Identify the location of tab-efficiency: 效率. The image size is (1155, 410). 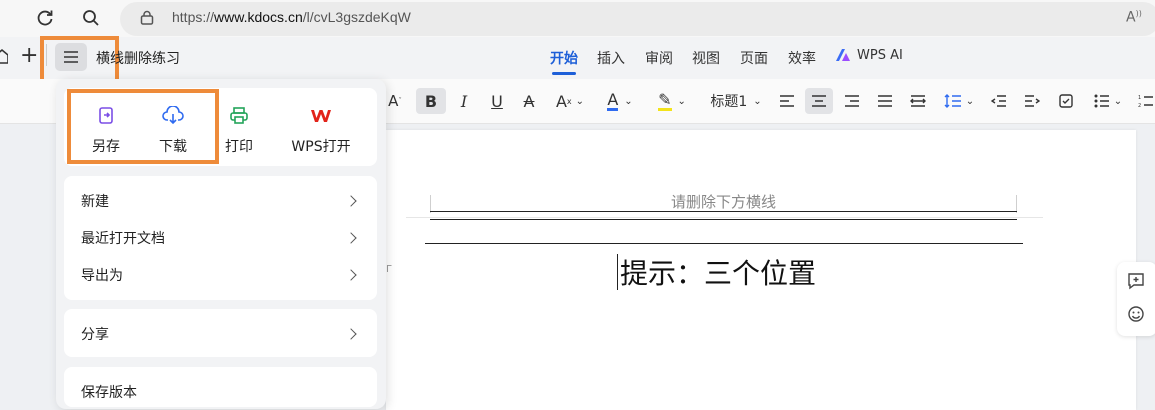
(802, 58).